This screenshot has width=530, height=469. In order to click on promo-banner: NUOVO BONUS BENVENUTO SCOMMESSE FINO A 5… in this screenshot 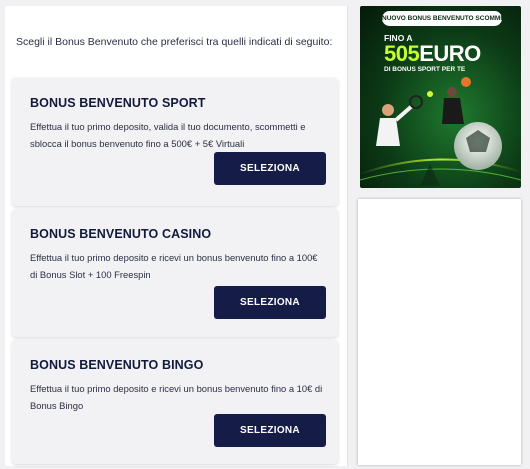, I will do `click(440, 97)`.